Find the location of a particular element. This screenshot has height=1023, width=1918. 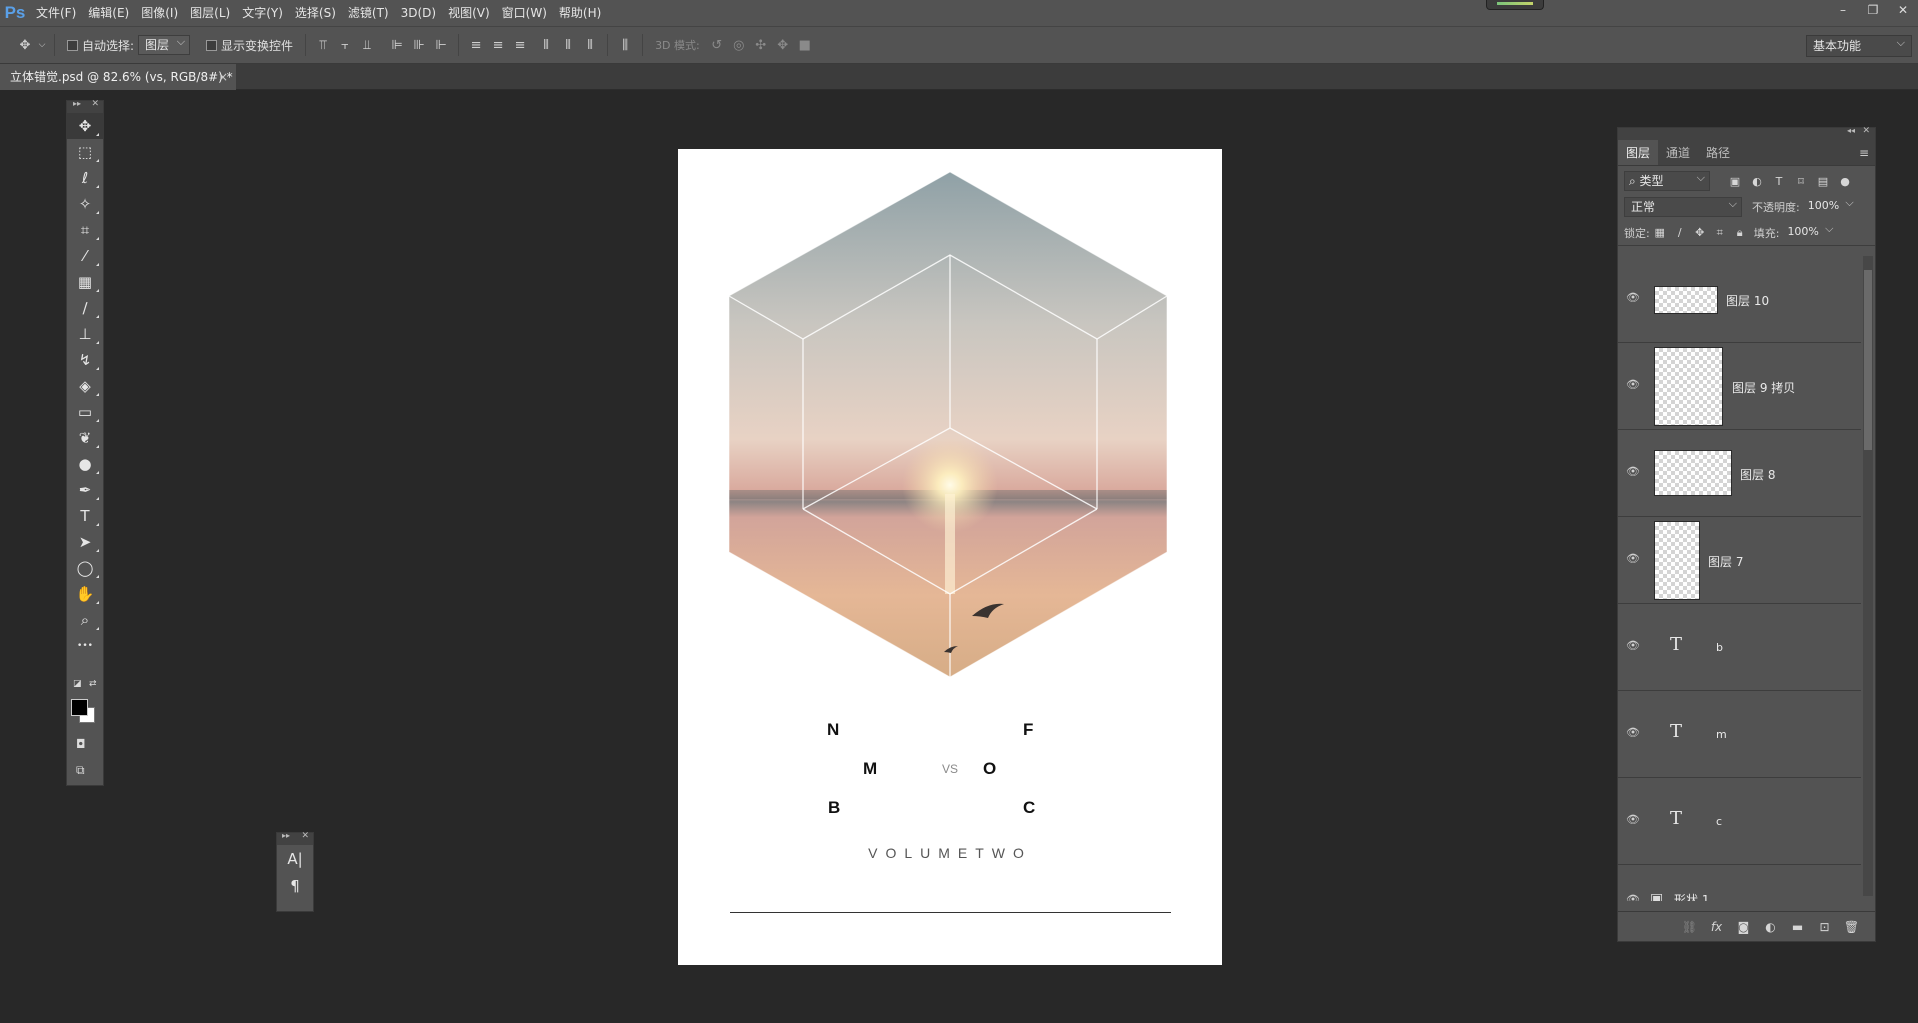

layer-name: c is located at coordinates (1719, 821).